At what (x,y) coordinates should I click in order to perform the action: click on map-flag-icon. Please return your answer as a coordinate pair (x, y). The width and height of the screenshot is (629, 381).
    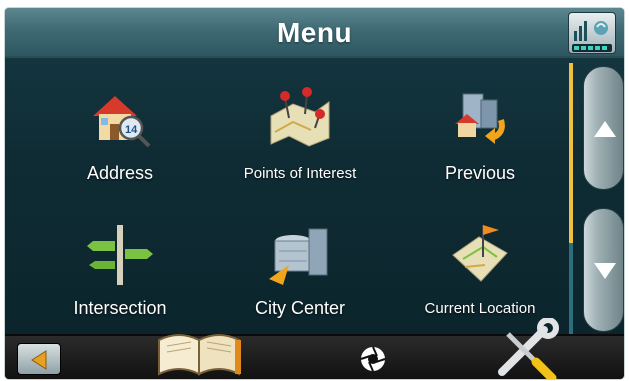
    Looking at the image, I should click on (480, 253).